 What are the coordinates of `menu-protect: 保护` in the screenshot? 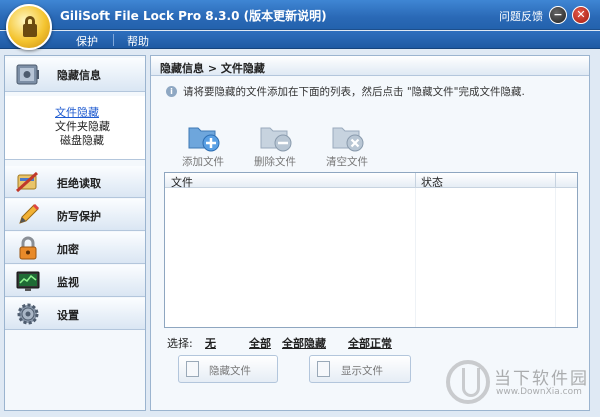 It's located at (87, 41).